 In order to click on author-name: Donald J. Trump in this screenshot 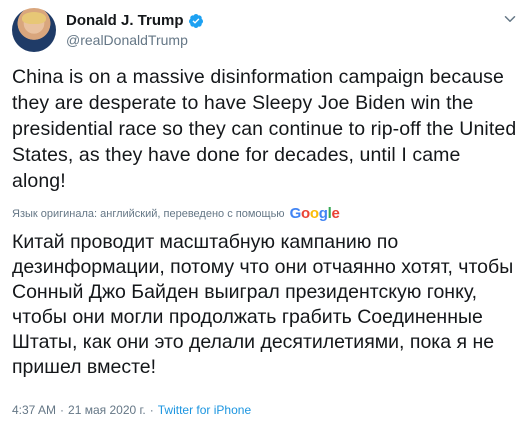, I will do `click(125, 20)`.